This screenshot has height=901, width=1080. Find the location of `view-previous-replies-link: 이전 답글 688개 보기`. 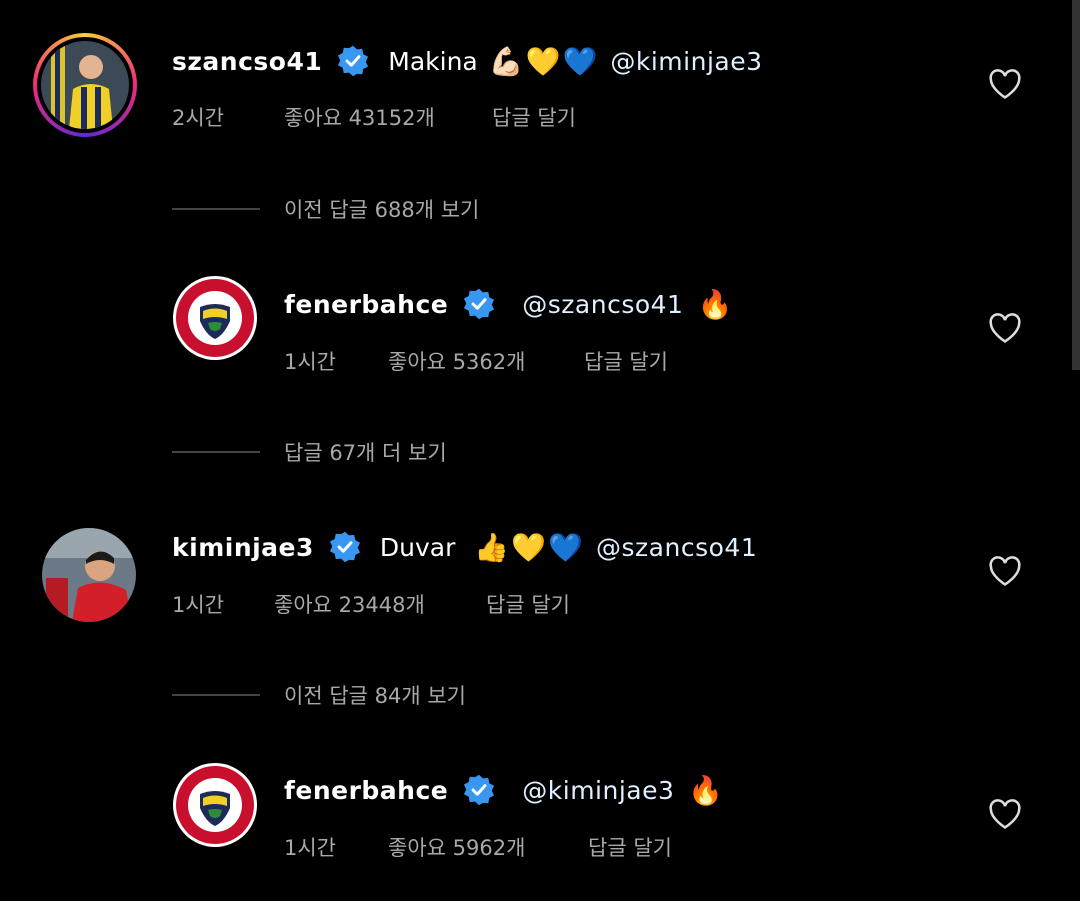

view-previous-replies-link: 이전 답글 688개 보기 is located at coordinates (325, 209).